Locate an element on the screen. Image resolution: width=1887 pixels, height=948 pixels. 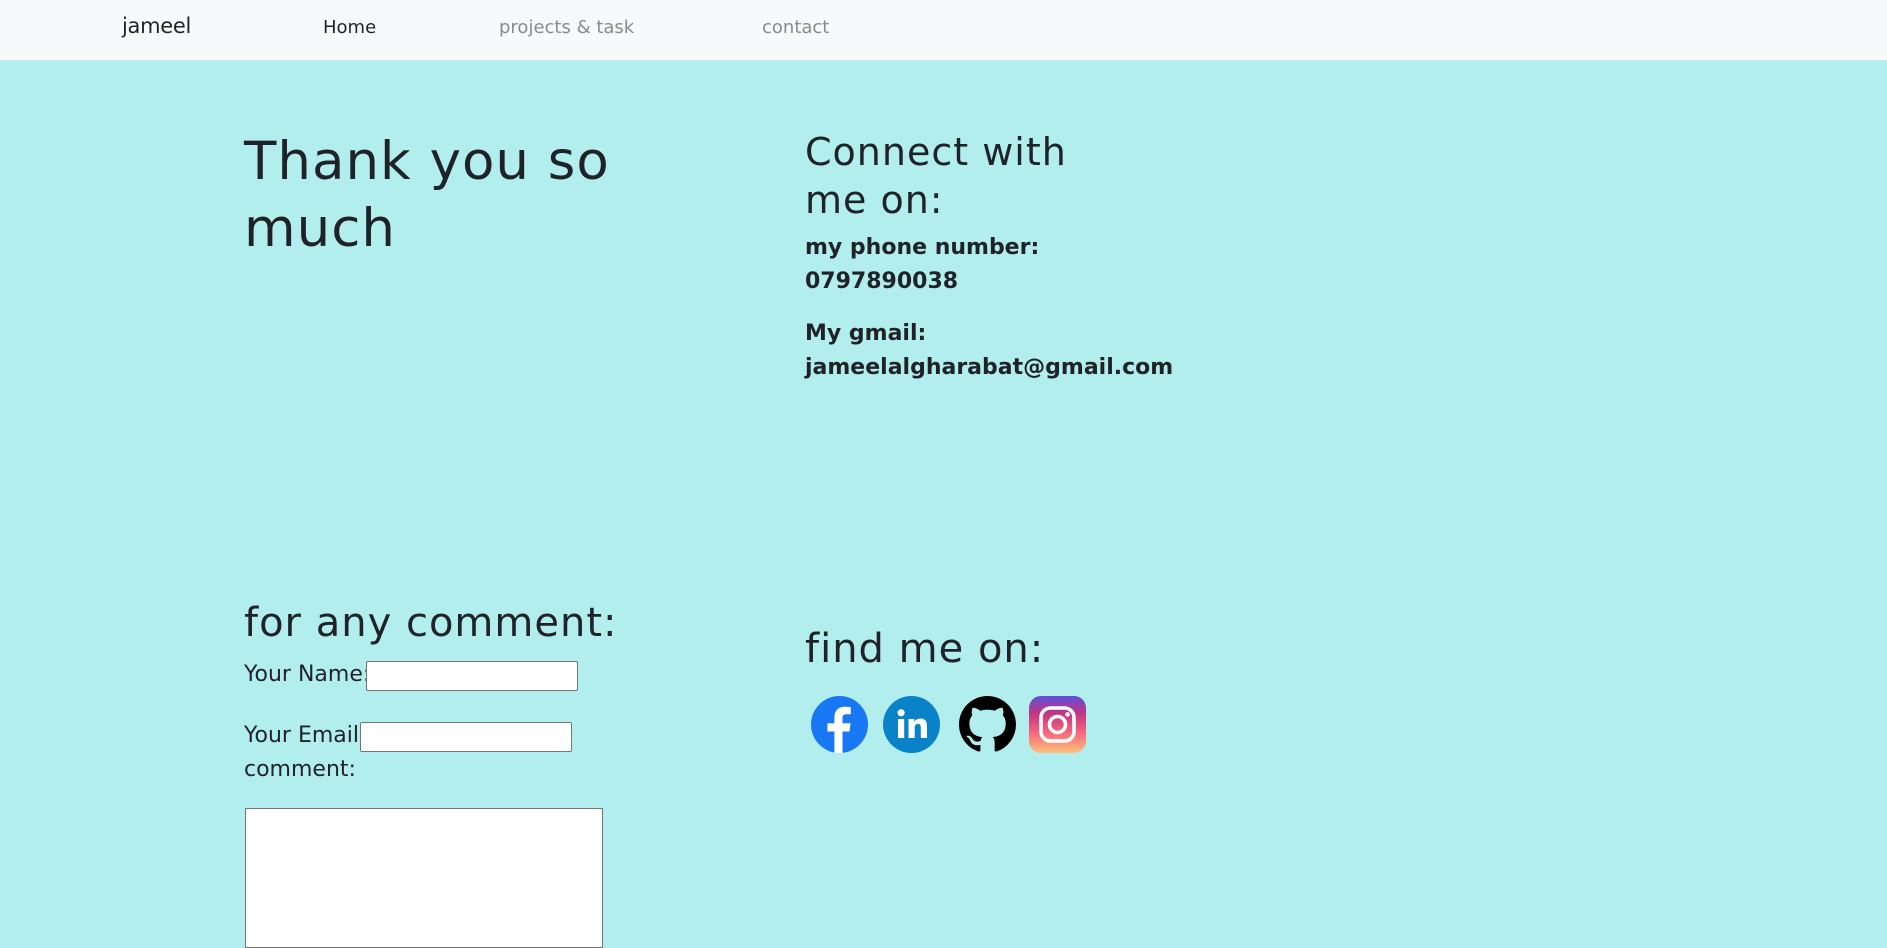
instagram-icon is located at coordinates (1057, 724).